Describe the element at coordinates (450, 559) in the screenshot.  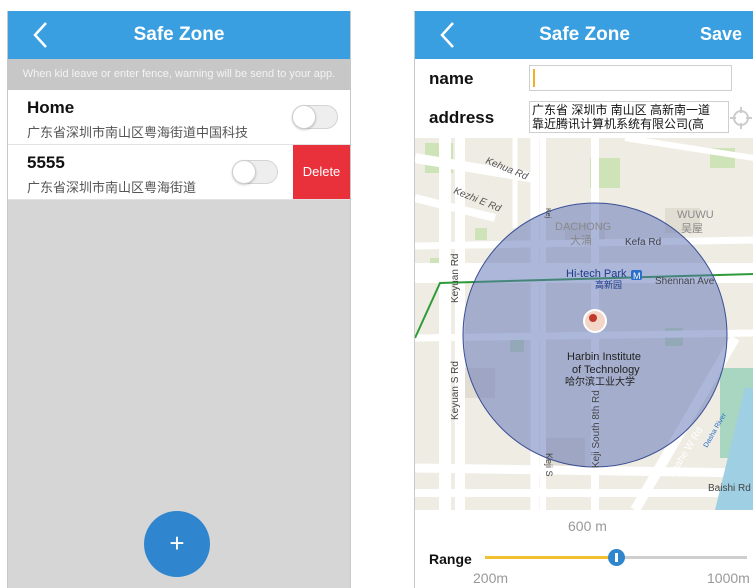
I see `range-label: Range` at that location.